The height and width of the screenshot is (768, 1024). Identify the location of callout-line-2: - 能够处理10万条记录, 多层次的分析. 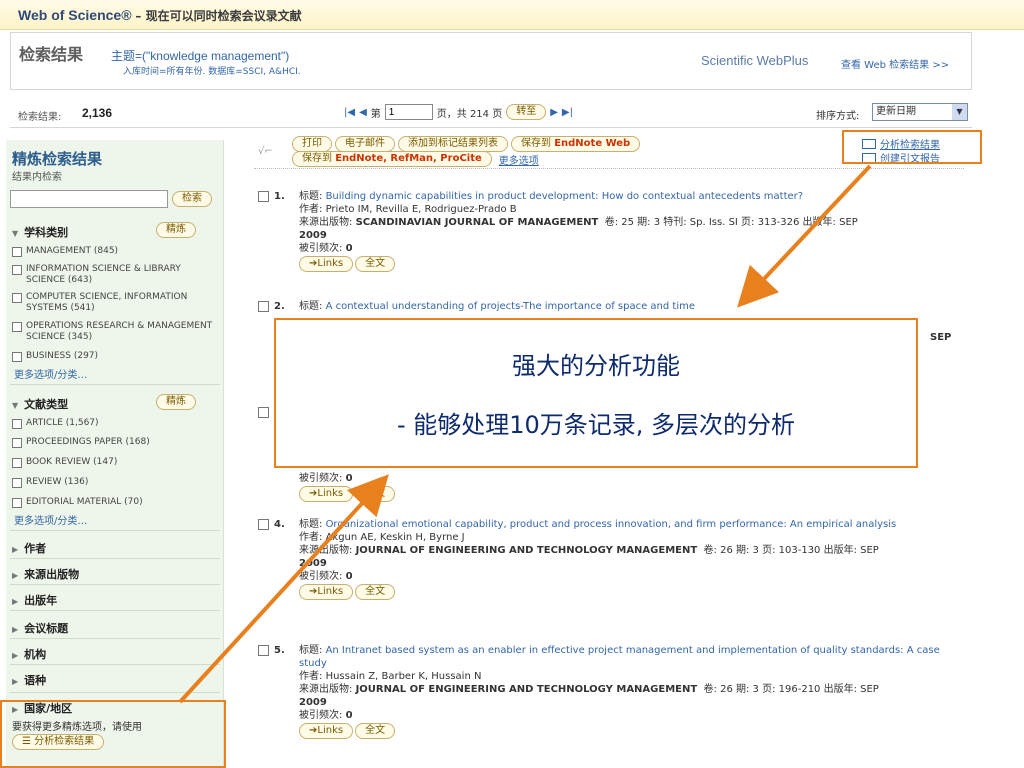
(596, 425).